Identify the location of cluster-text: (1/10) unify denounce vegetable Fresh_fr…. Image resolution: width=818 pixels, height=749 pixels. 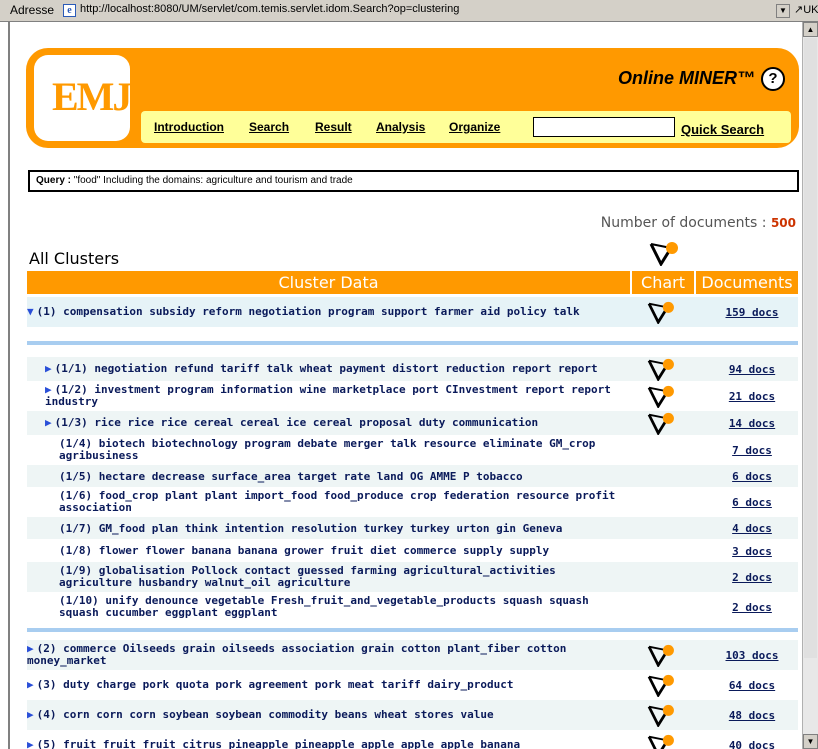
(324, 606).